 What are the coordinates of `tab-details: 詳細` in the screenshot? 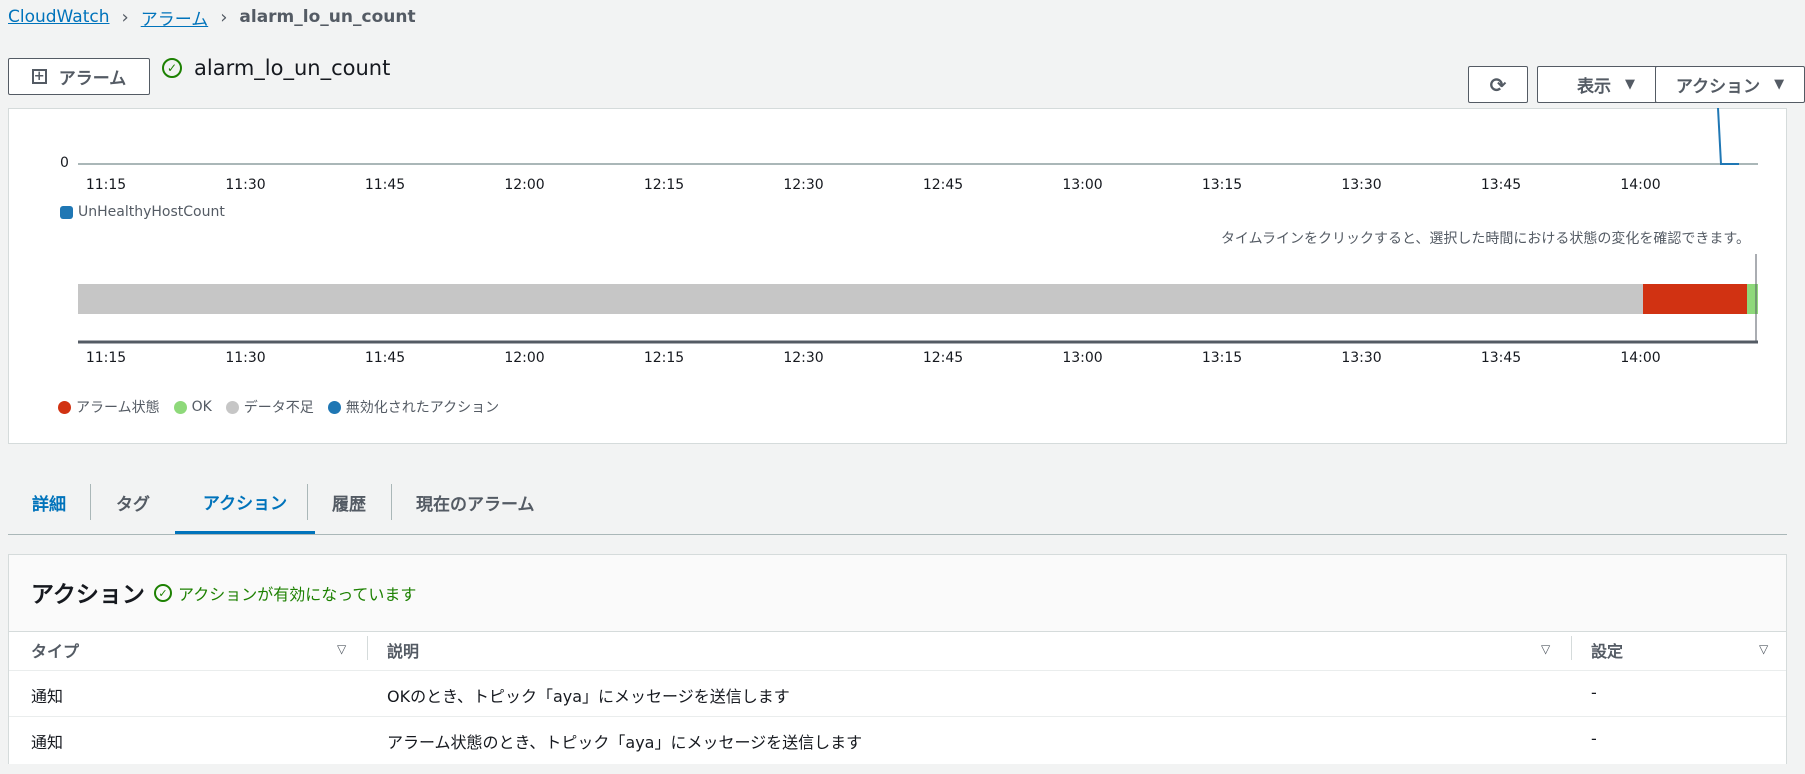 It's located at (49, 502).